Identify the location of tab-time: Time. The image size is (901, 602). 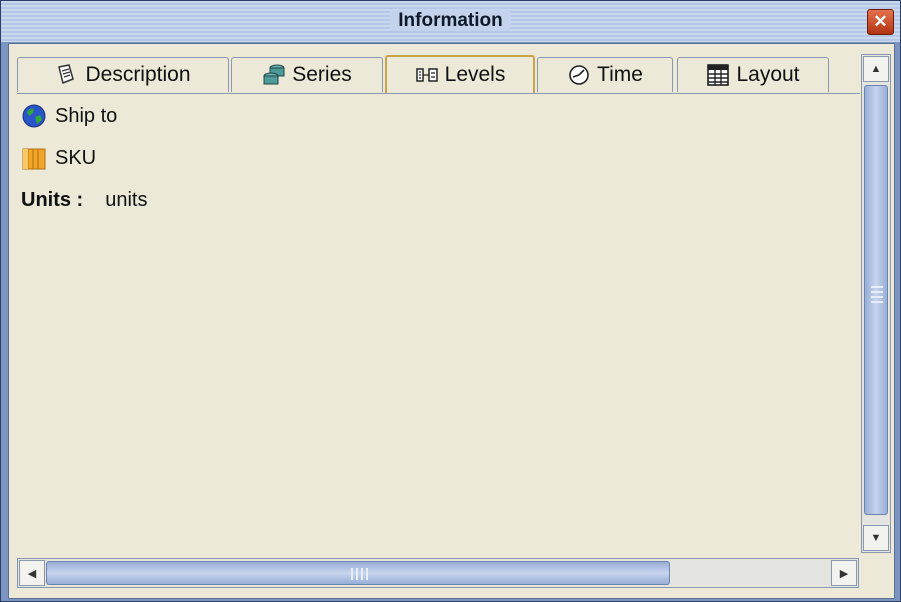
(605, 74).